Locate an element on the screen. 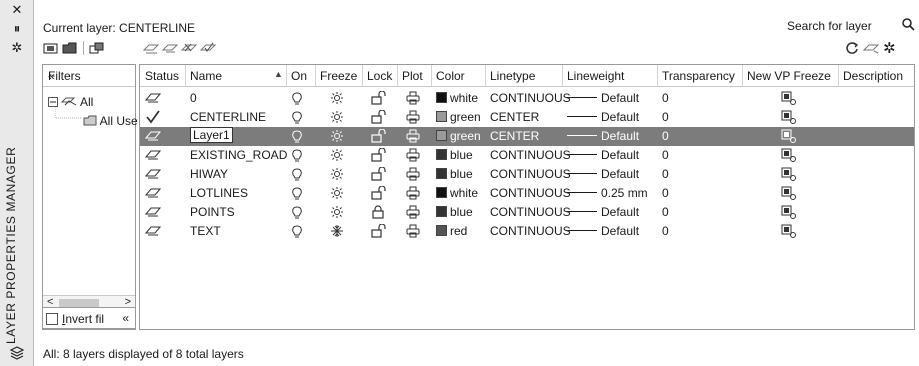  layer-name: TEXT is located at coordinates (205, 231).